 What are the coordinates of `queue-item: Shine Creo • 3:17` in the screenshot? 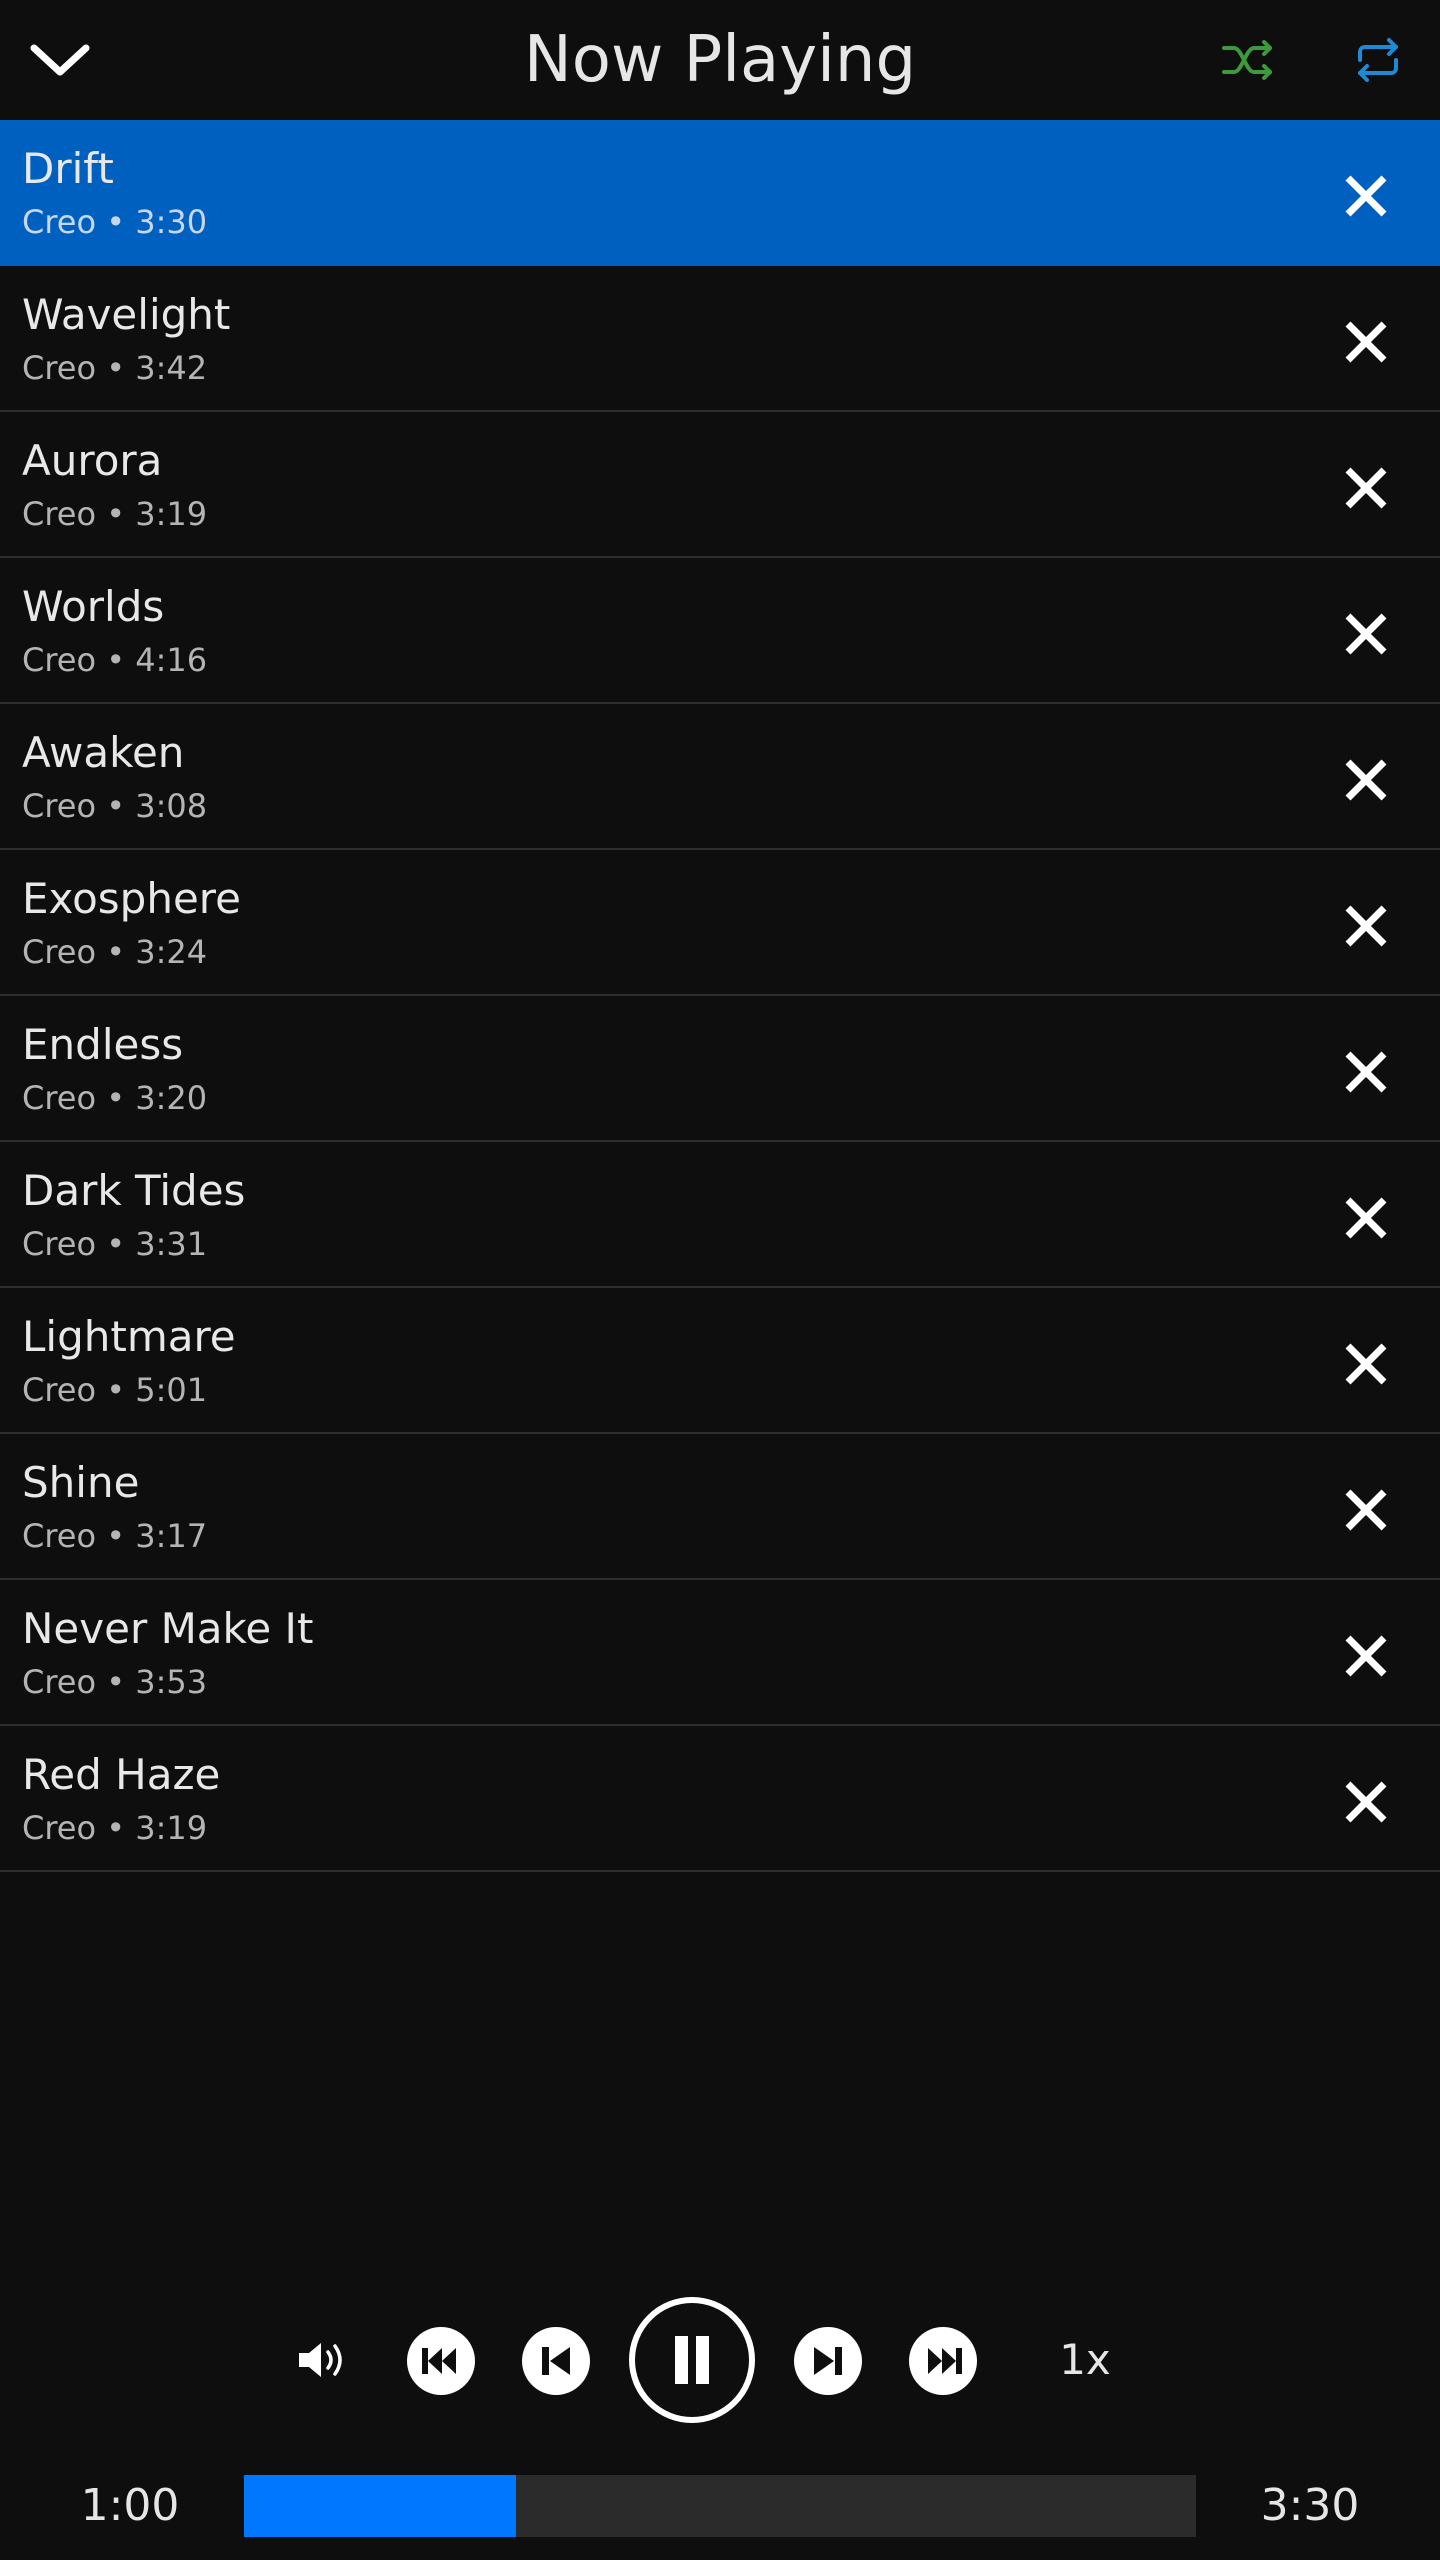 It's located at (720, 1507).